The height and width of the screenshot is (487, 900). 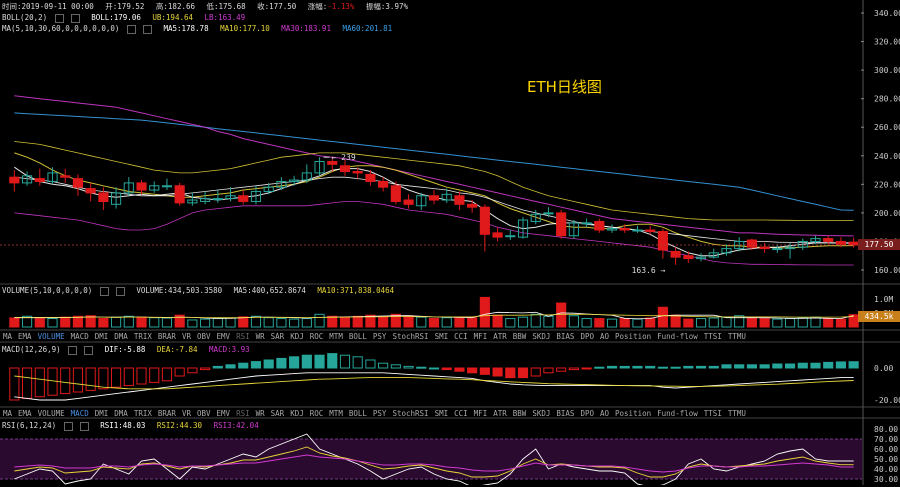 I want to click on ma-settings-icon, so click(x=131, y=29).